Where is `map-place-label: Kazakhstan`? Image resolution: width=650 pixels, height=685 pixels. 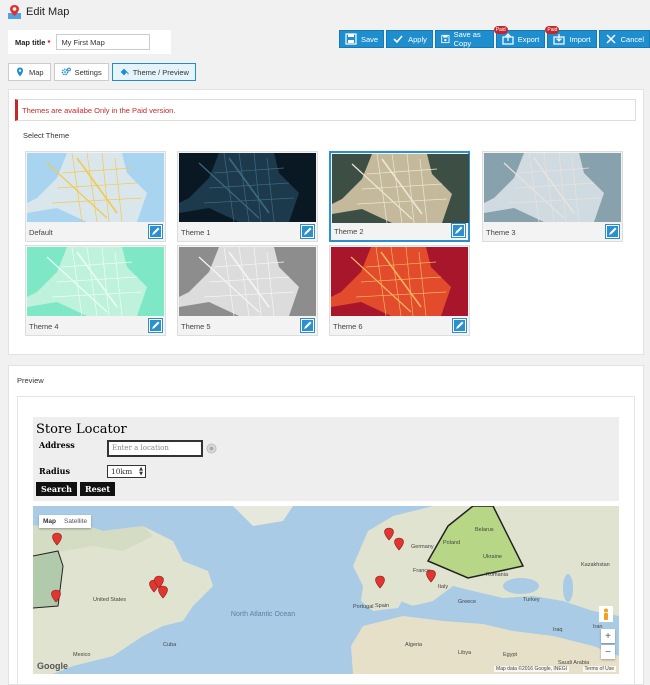 map-place-label: Kazakhstan is located at coordinates (595, 565).